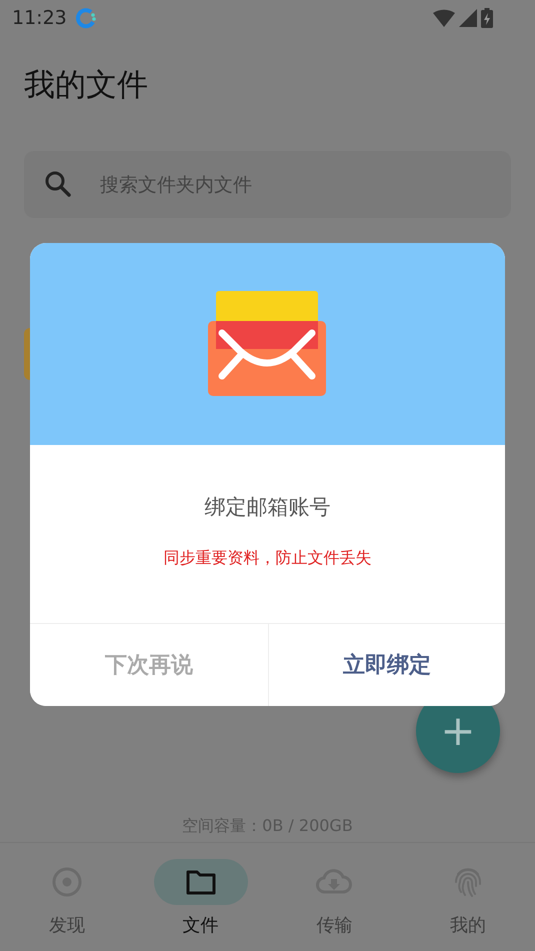  Describe the element at coordinates (468, 18) in the screenshot. I see `signal-icon` at that location.